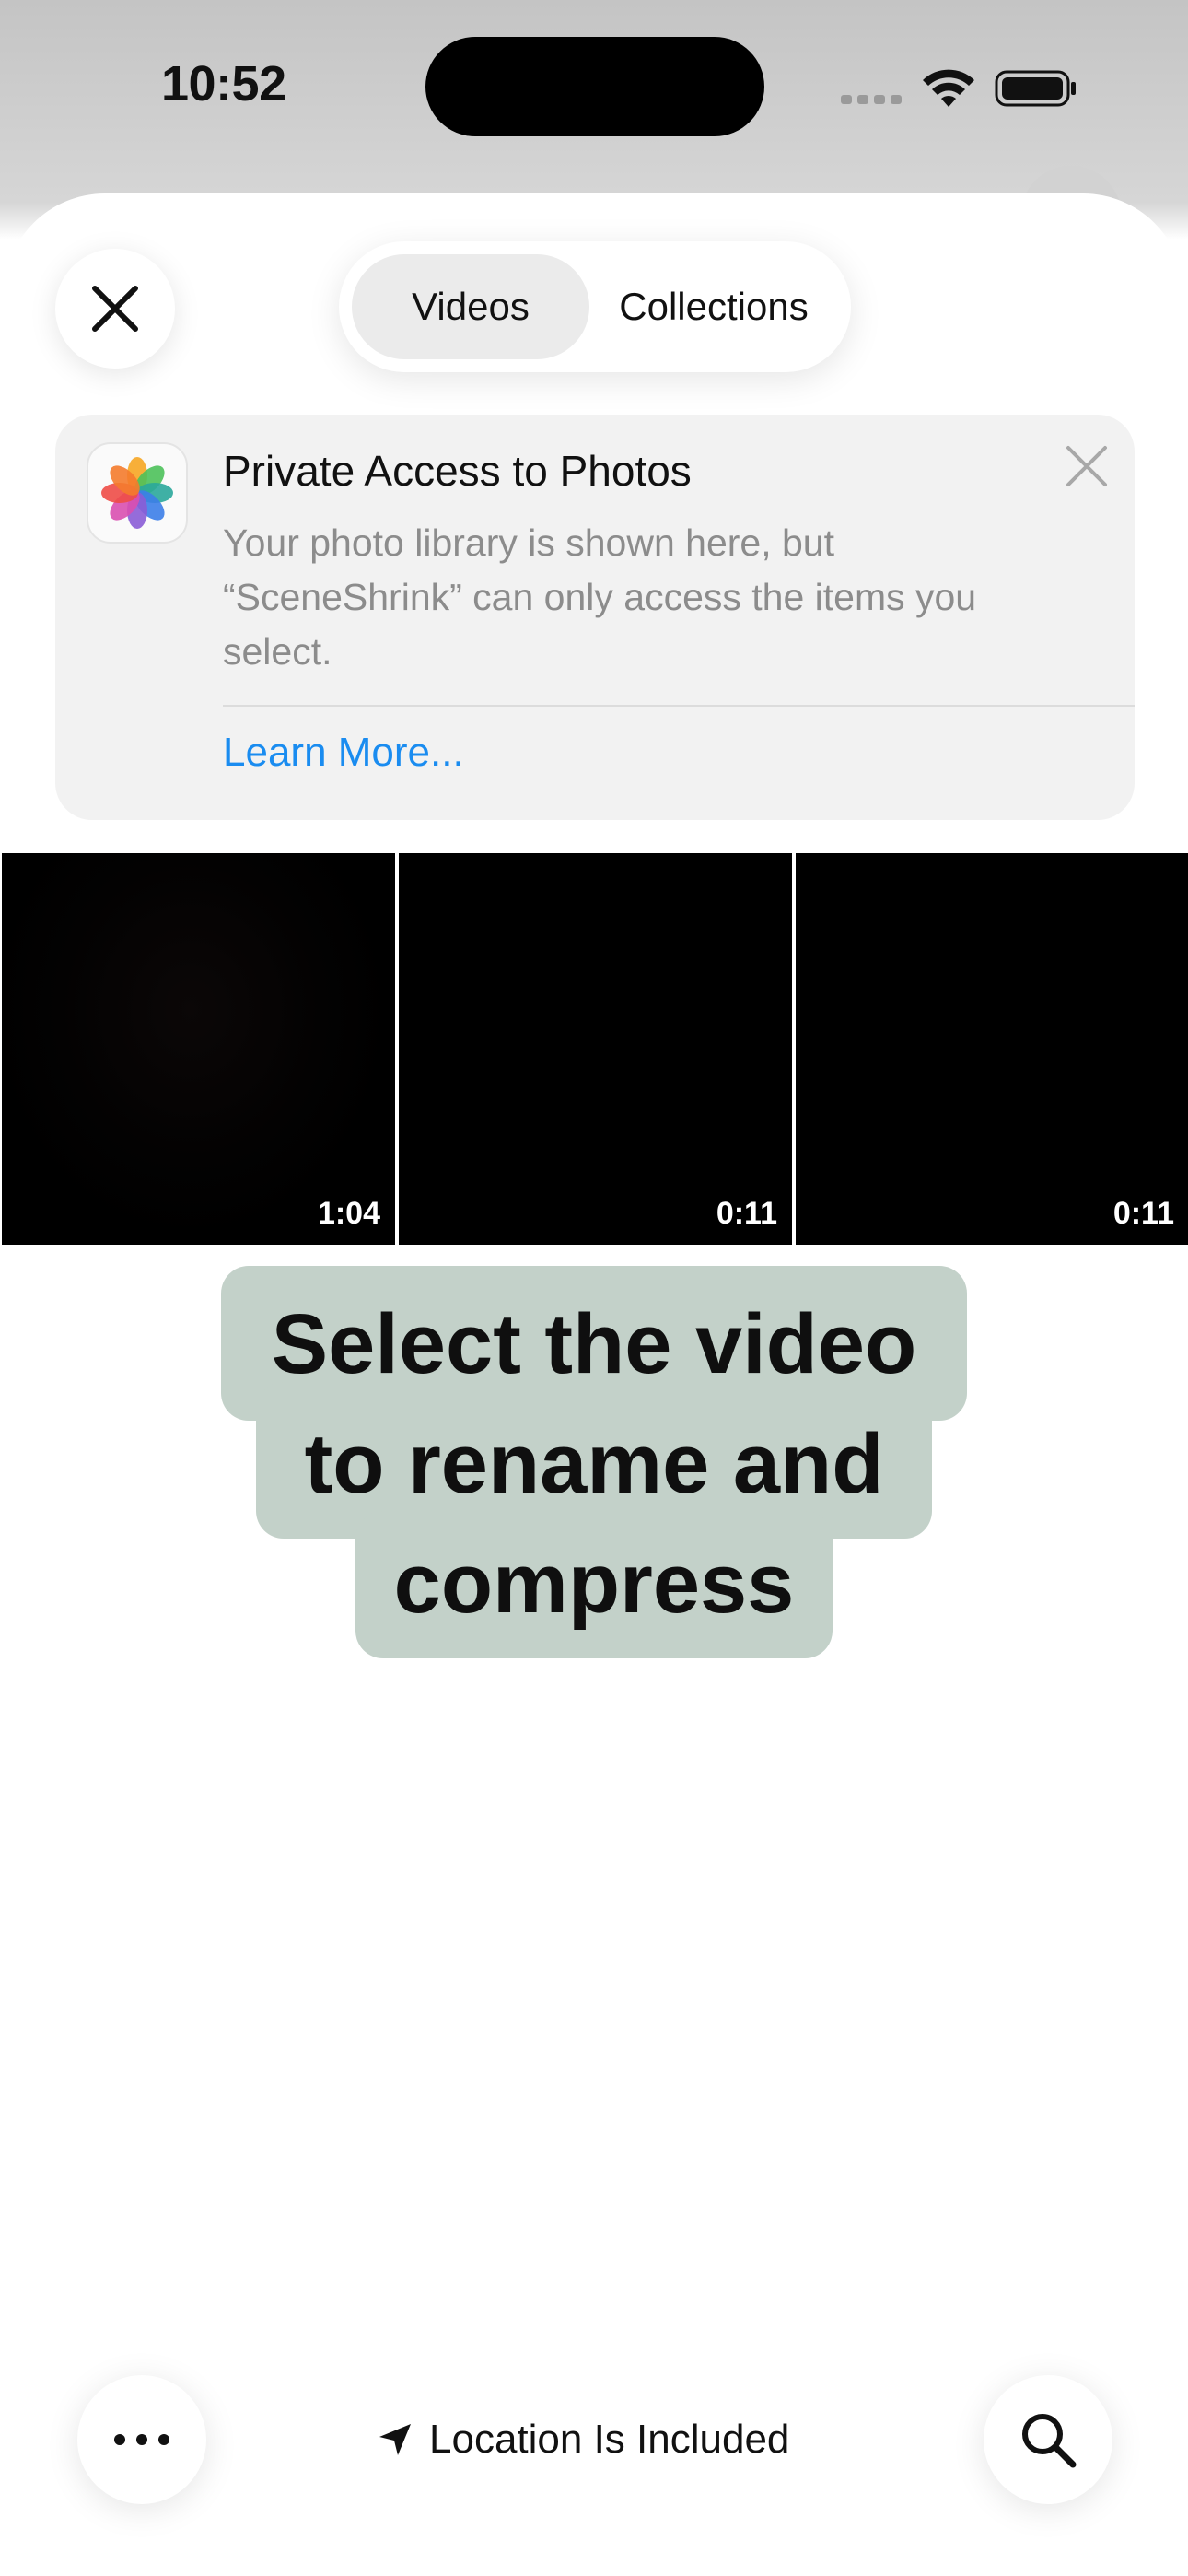 The width and height of the screenshot is (1188, 2576). What do you see at coordinates (470, 306) in the screenshot?
I see `tab-videos: Videos` at bounding box center [470, 306].